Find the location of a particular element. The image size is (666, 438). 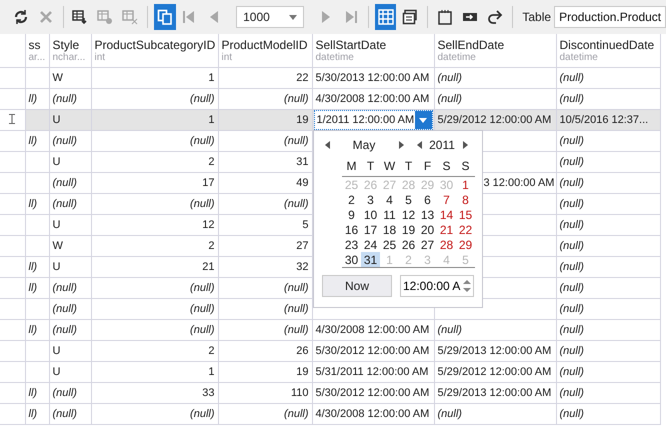

next-month-button is located at coordinates (401, 145).